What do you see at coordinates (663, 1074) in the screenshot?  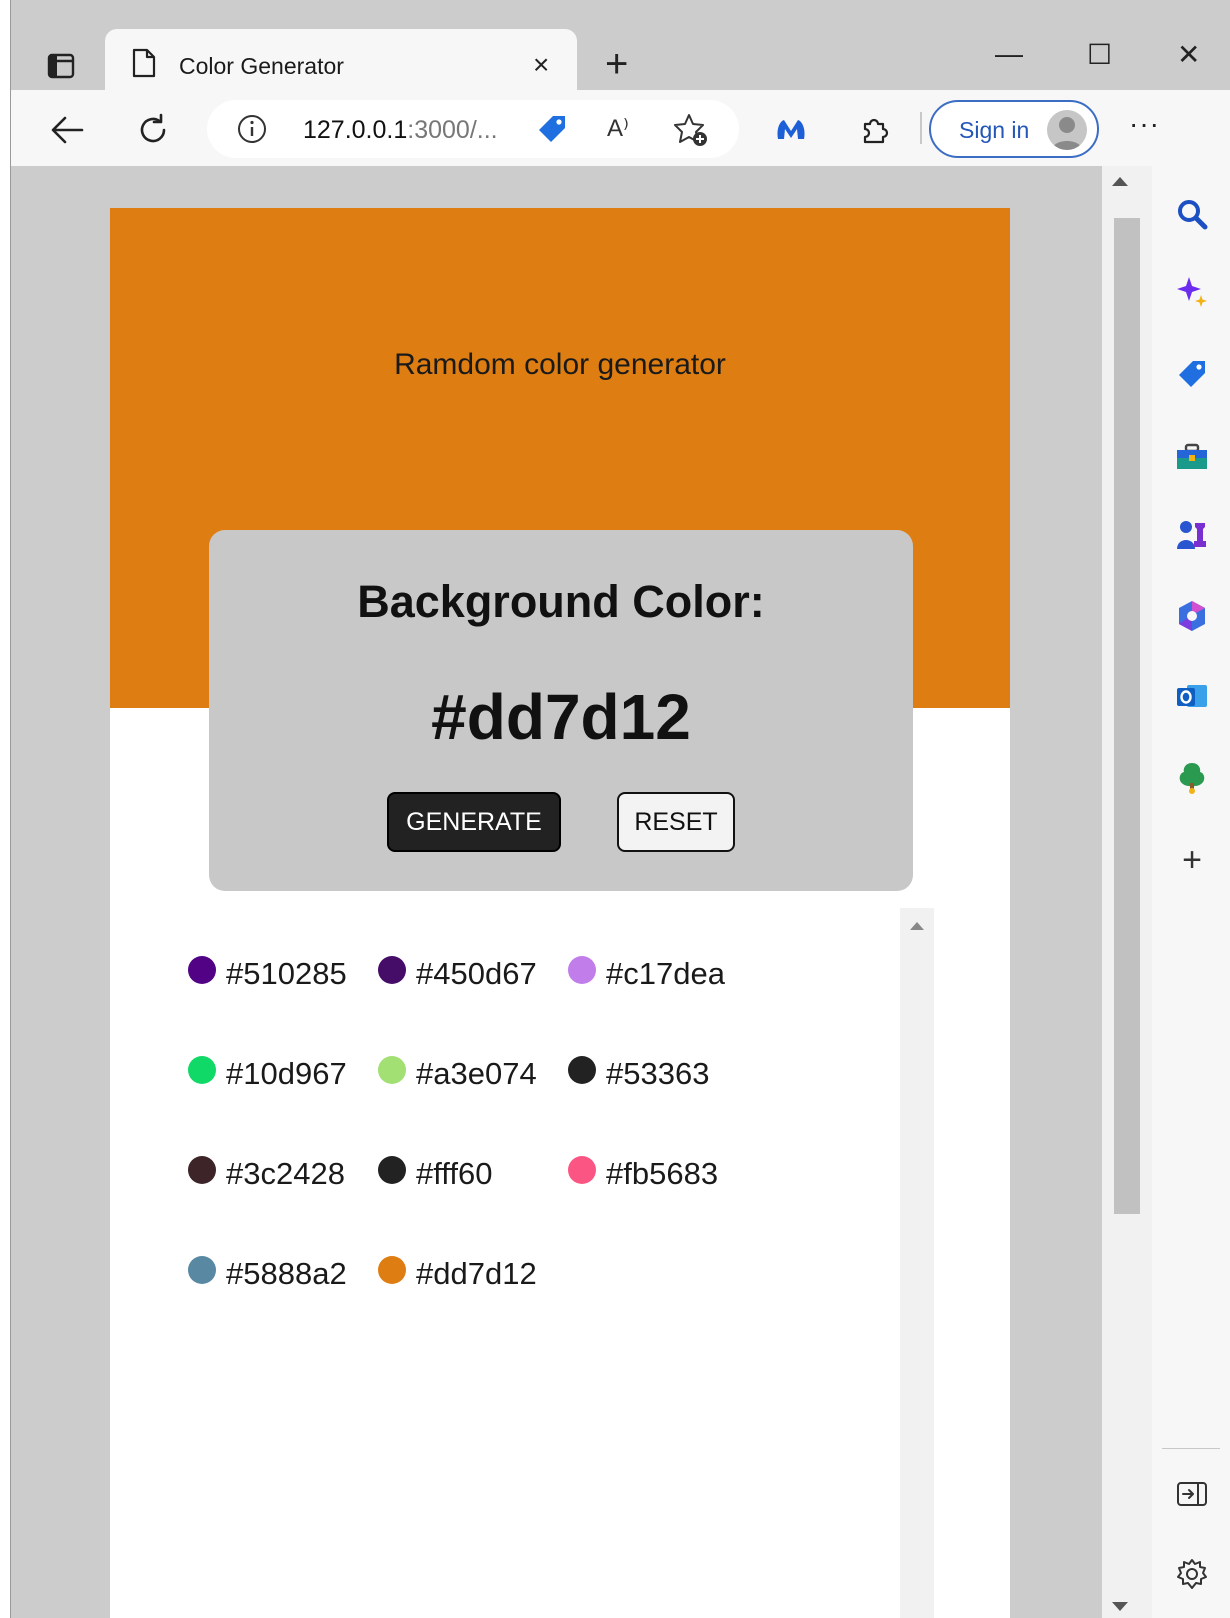 I see `color-history-item: #53363` at bounding box center [663, 1074].